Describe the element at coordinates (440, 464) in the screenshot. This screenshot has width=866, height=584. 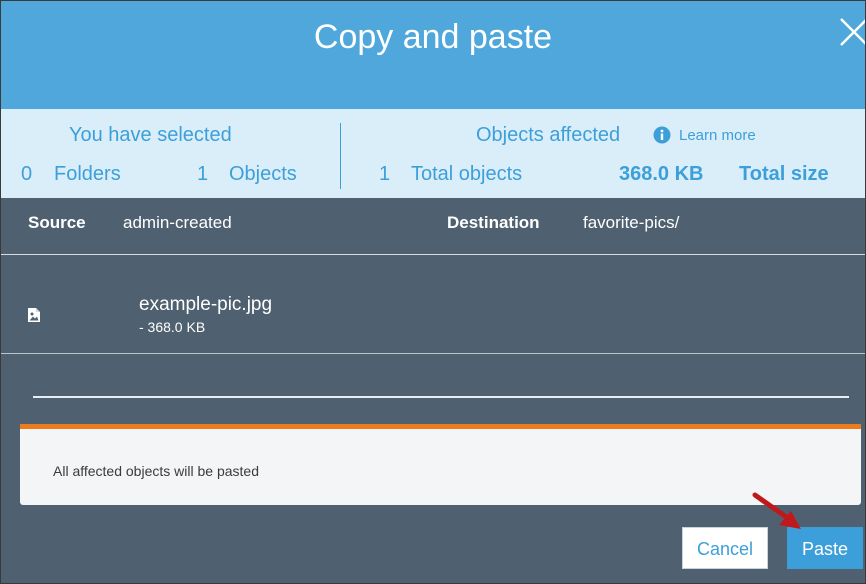
I see `notice-panel: All affected objects will be pasted` at that location.